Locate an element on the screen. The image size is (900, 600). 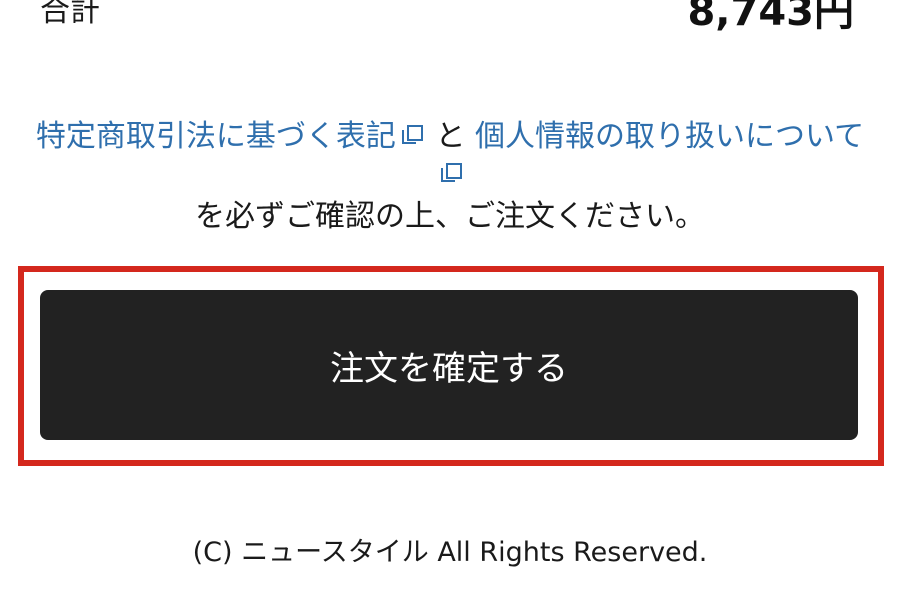
privacy-policy-link-label: 個人情報の取り扱いについて is located at coordinates (669, 136).